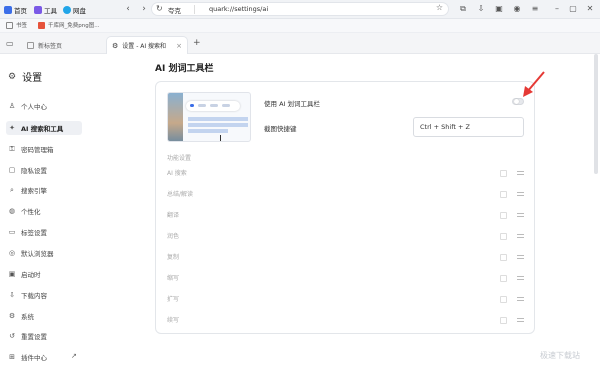 Image resolution: width=600 pixels, height=370 pixels. Describe the element at coordinates (12, 295) in the screenshot. I see `download-icon: ⇩` at that location.